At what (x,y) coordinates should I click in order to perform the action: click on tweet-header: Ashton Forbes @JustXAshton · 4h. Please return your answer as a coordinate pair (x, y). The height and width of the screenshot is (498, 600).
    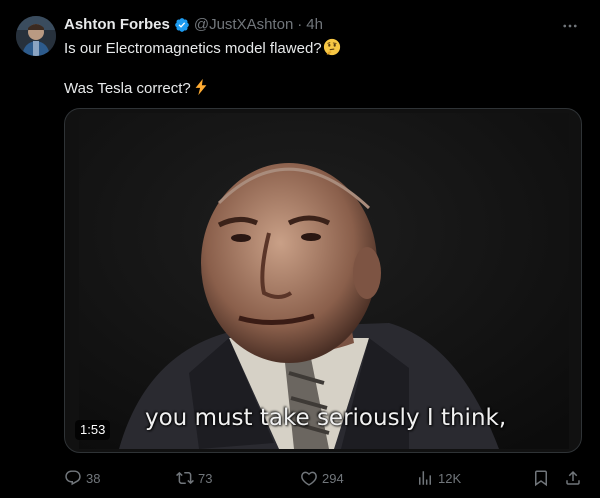
    Looking at the image, I should click on (193, 25).